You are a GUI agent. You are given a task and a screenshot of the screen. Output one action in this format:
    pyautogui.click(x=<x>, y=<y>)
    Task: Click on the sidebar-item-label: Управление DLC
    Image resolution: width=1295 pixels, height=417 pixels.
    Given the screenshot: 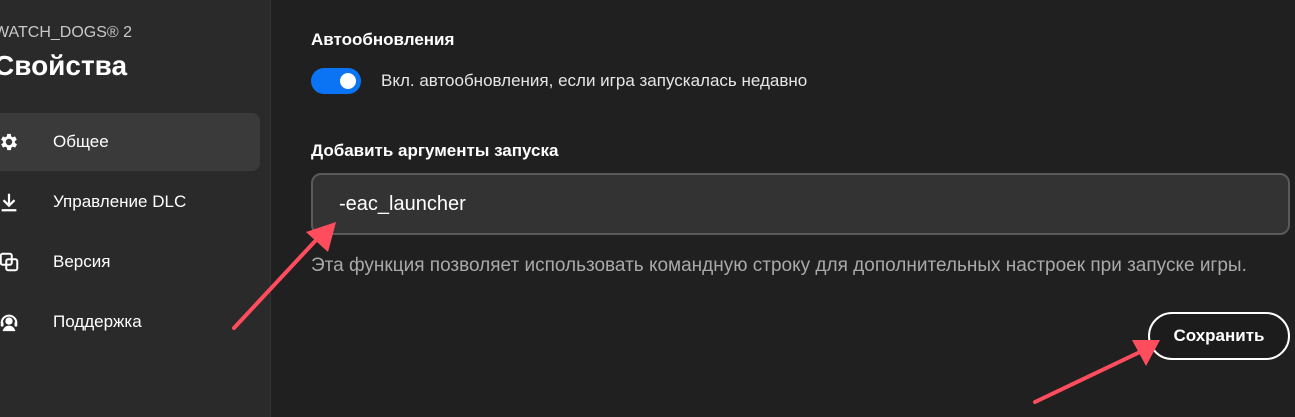 What is the action you would take?
    pyautogui.click(x=120, y=201)
    